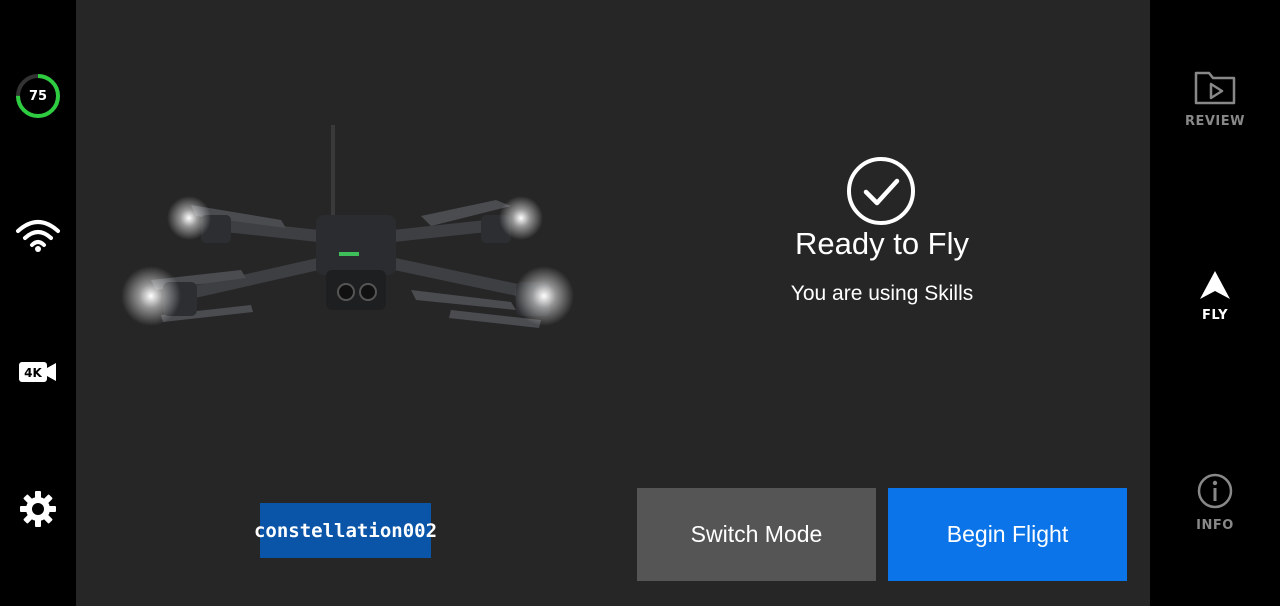  I want to click on drone-name-badge: constellation002, so click(345, 530).